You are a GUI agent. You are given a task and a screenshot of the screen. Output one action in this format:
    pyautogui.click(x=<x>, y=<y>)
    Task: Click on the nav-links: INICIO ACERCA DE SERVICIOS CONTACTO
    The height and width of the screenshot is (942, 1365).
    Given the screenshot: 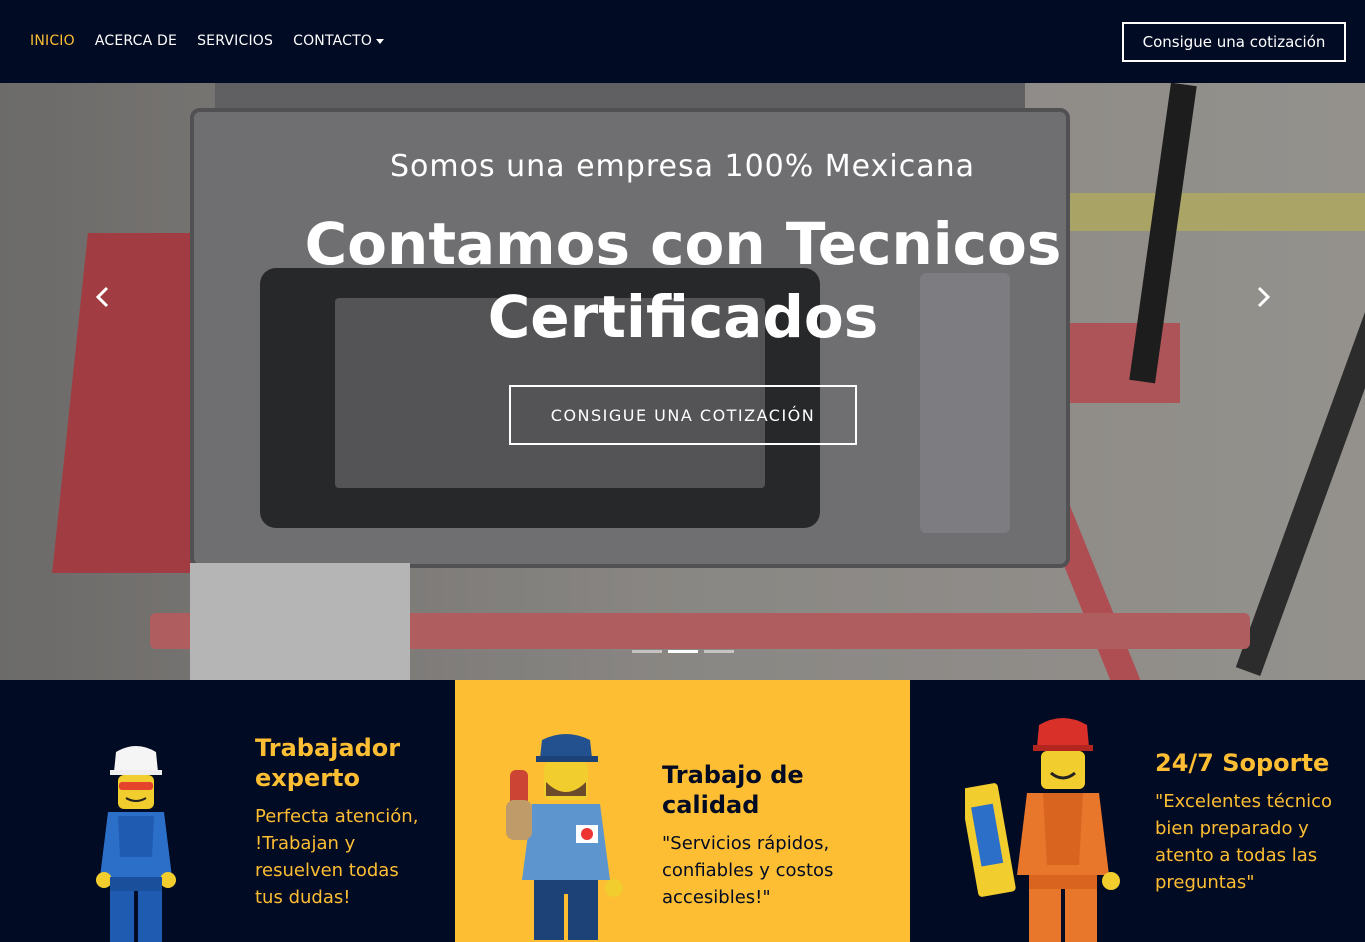 What is the action you would take?
    pyautogui.click(x=217, y=41)
    